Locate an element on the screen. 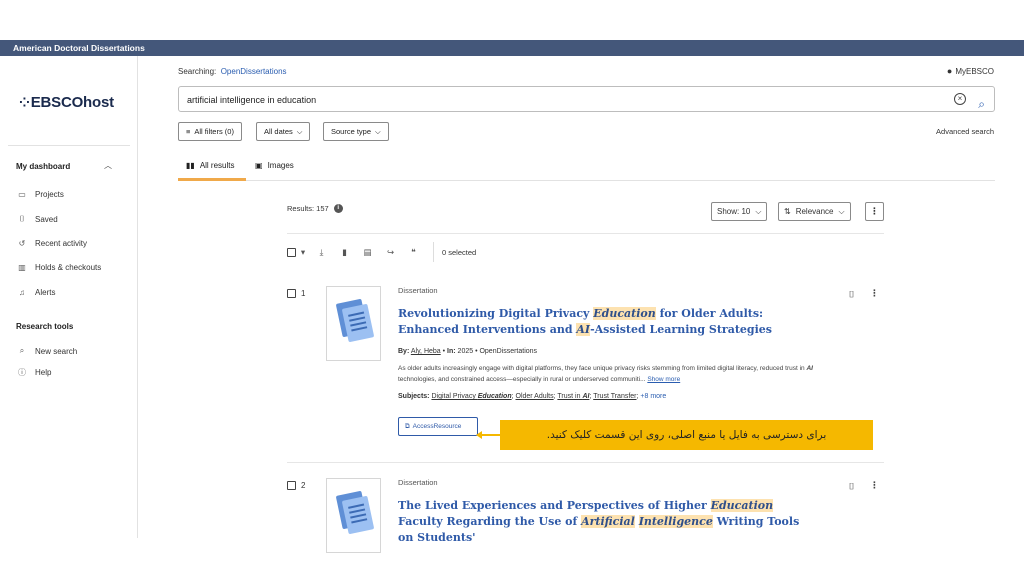  ebscohost-logo: ⁘EBSCOhost is located at coordinates (66, 102).